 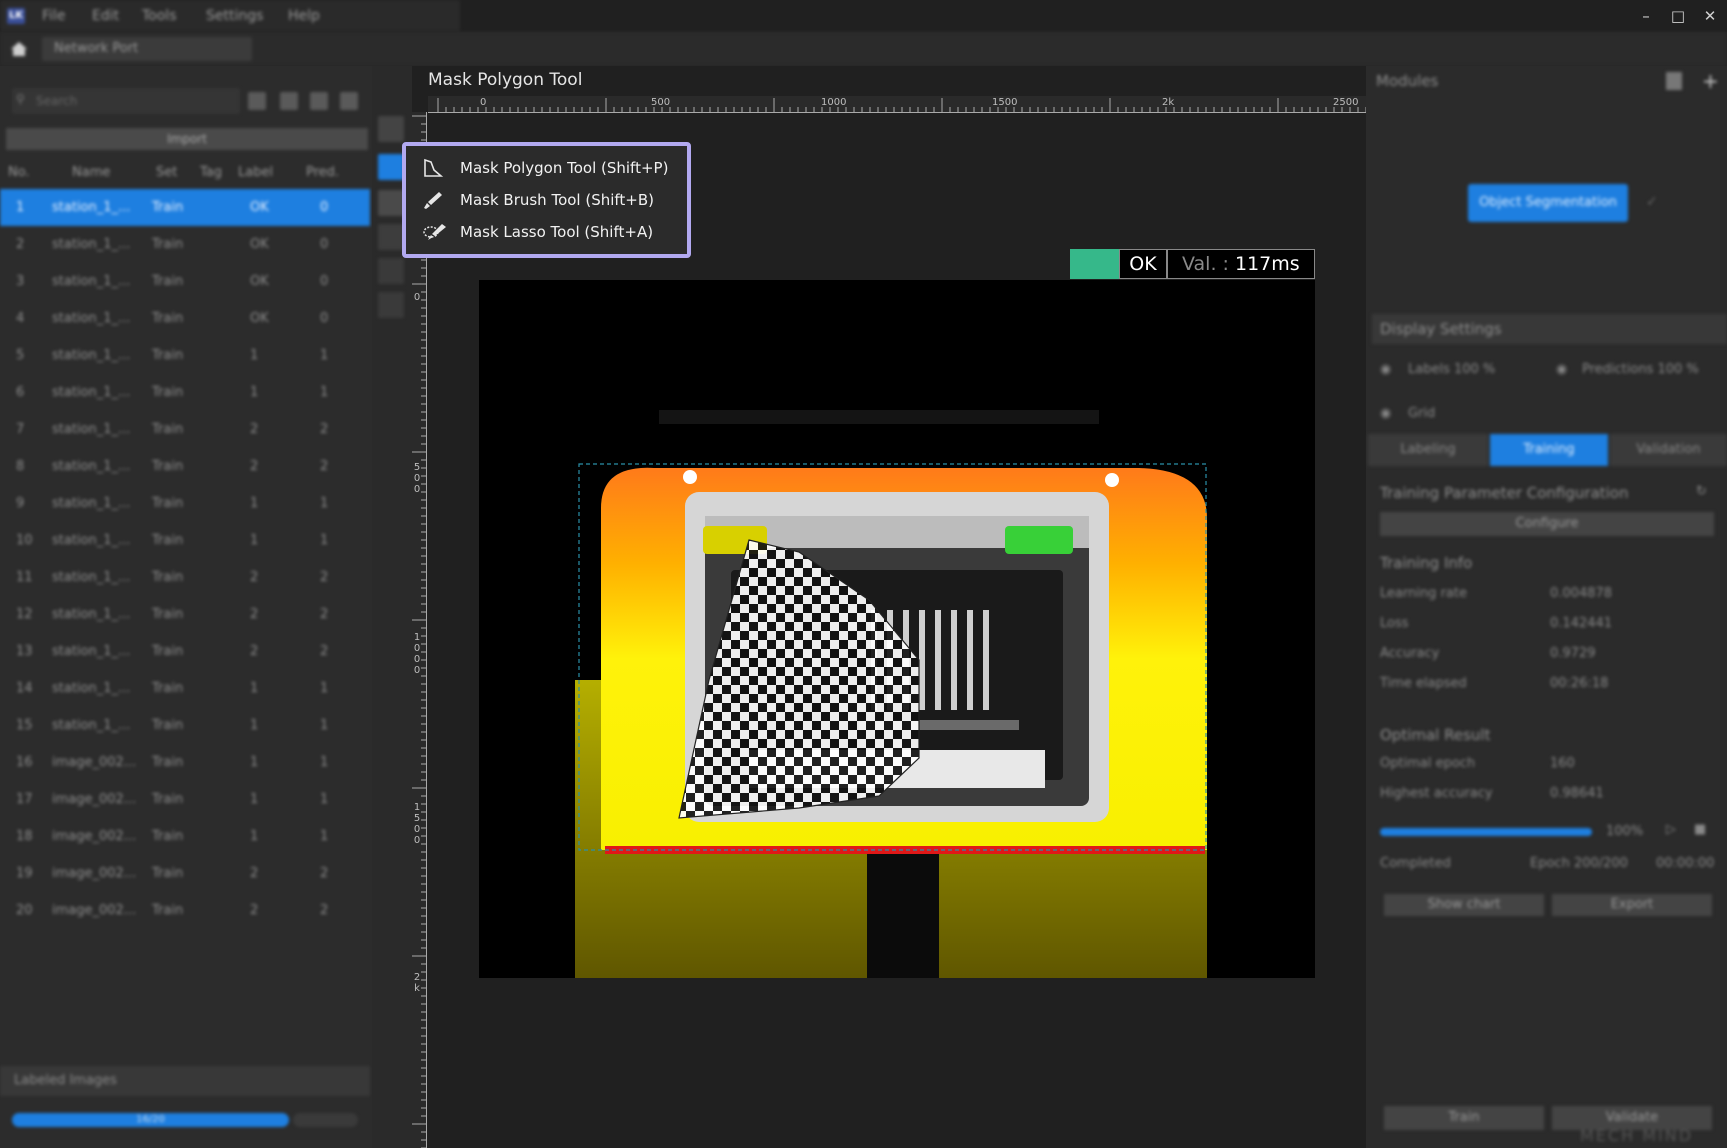 What do you see at coordinates (185, 429) in the screenshot?
I see `table-row: 7 station_1_... Train 2 2` at bounding box center [185, 429].